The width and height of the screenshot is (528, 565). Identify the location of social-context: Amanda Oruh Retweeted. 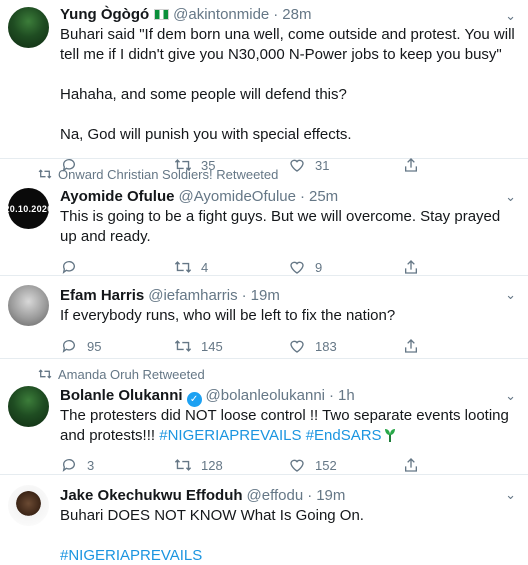
(121, 374).